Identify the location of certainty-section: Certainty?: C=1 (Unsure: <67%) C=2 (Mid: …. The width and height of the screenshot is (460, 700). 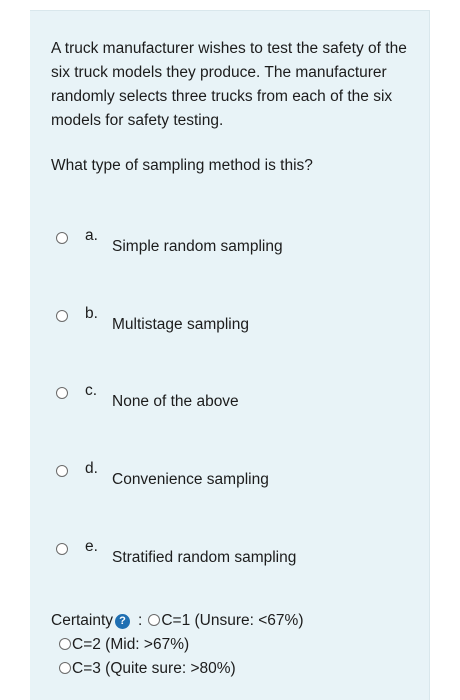
(236, 645).